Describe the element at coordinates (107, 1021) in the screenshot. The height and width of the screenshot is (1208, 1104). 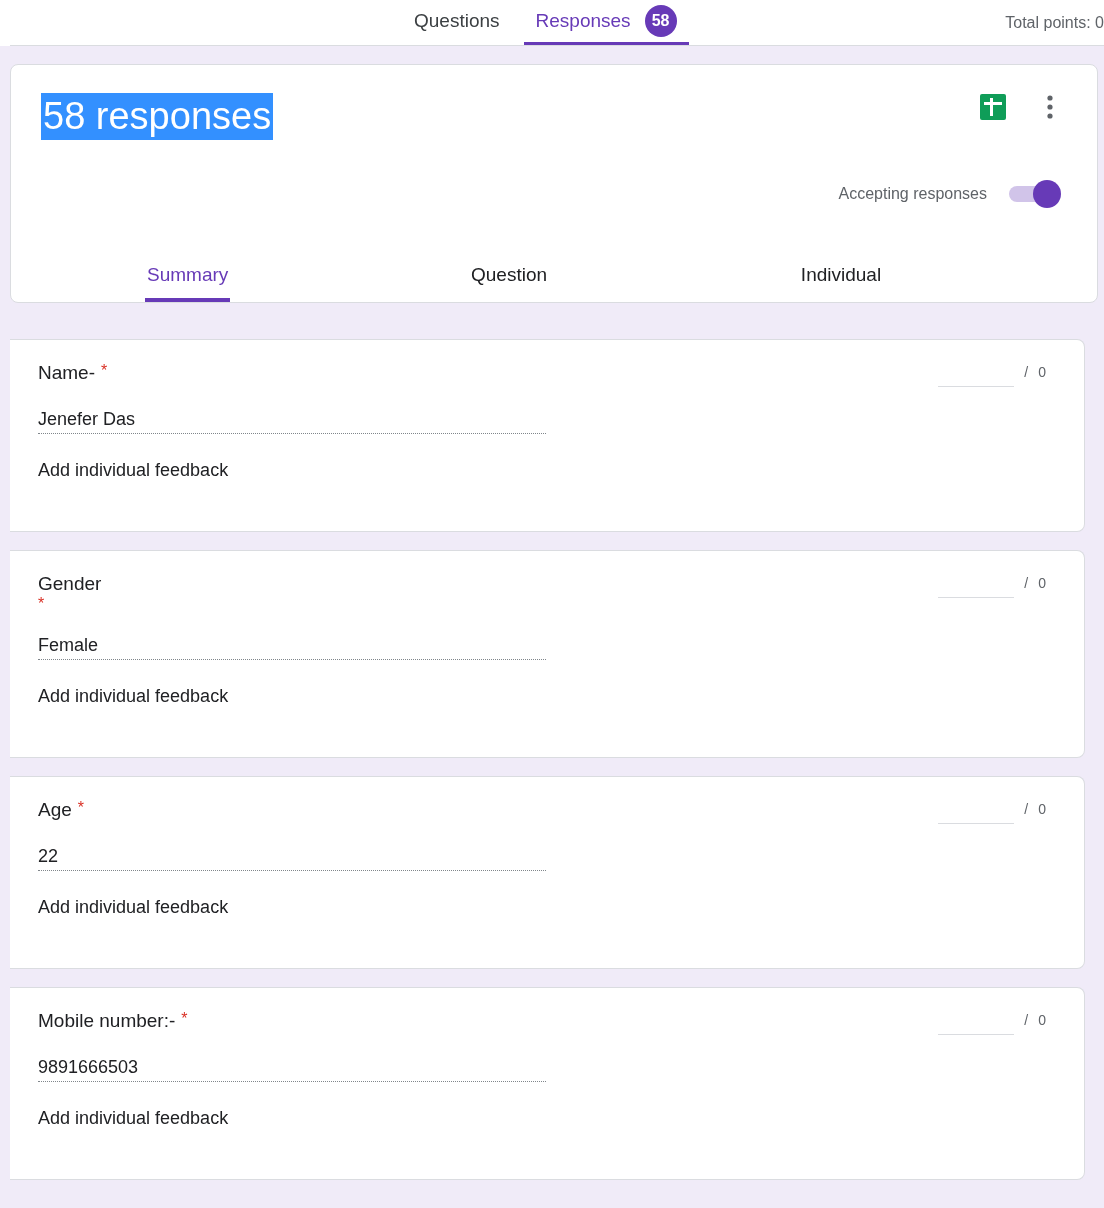
I see `question-label: Mobile number:-` at that location.